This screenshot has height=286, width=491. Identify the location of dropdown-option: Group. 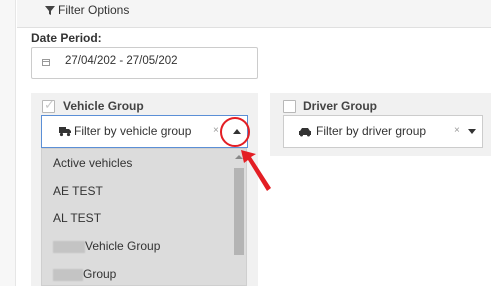
(84, 274).